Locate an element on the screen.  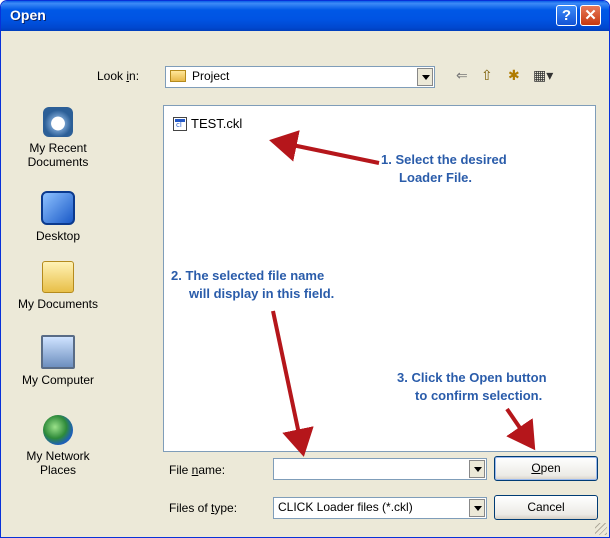
file-name-field is located at coordinates (380, 469).